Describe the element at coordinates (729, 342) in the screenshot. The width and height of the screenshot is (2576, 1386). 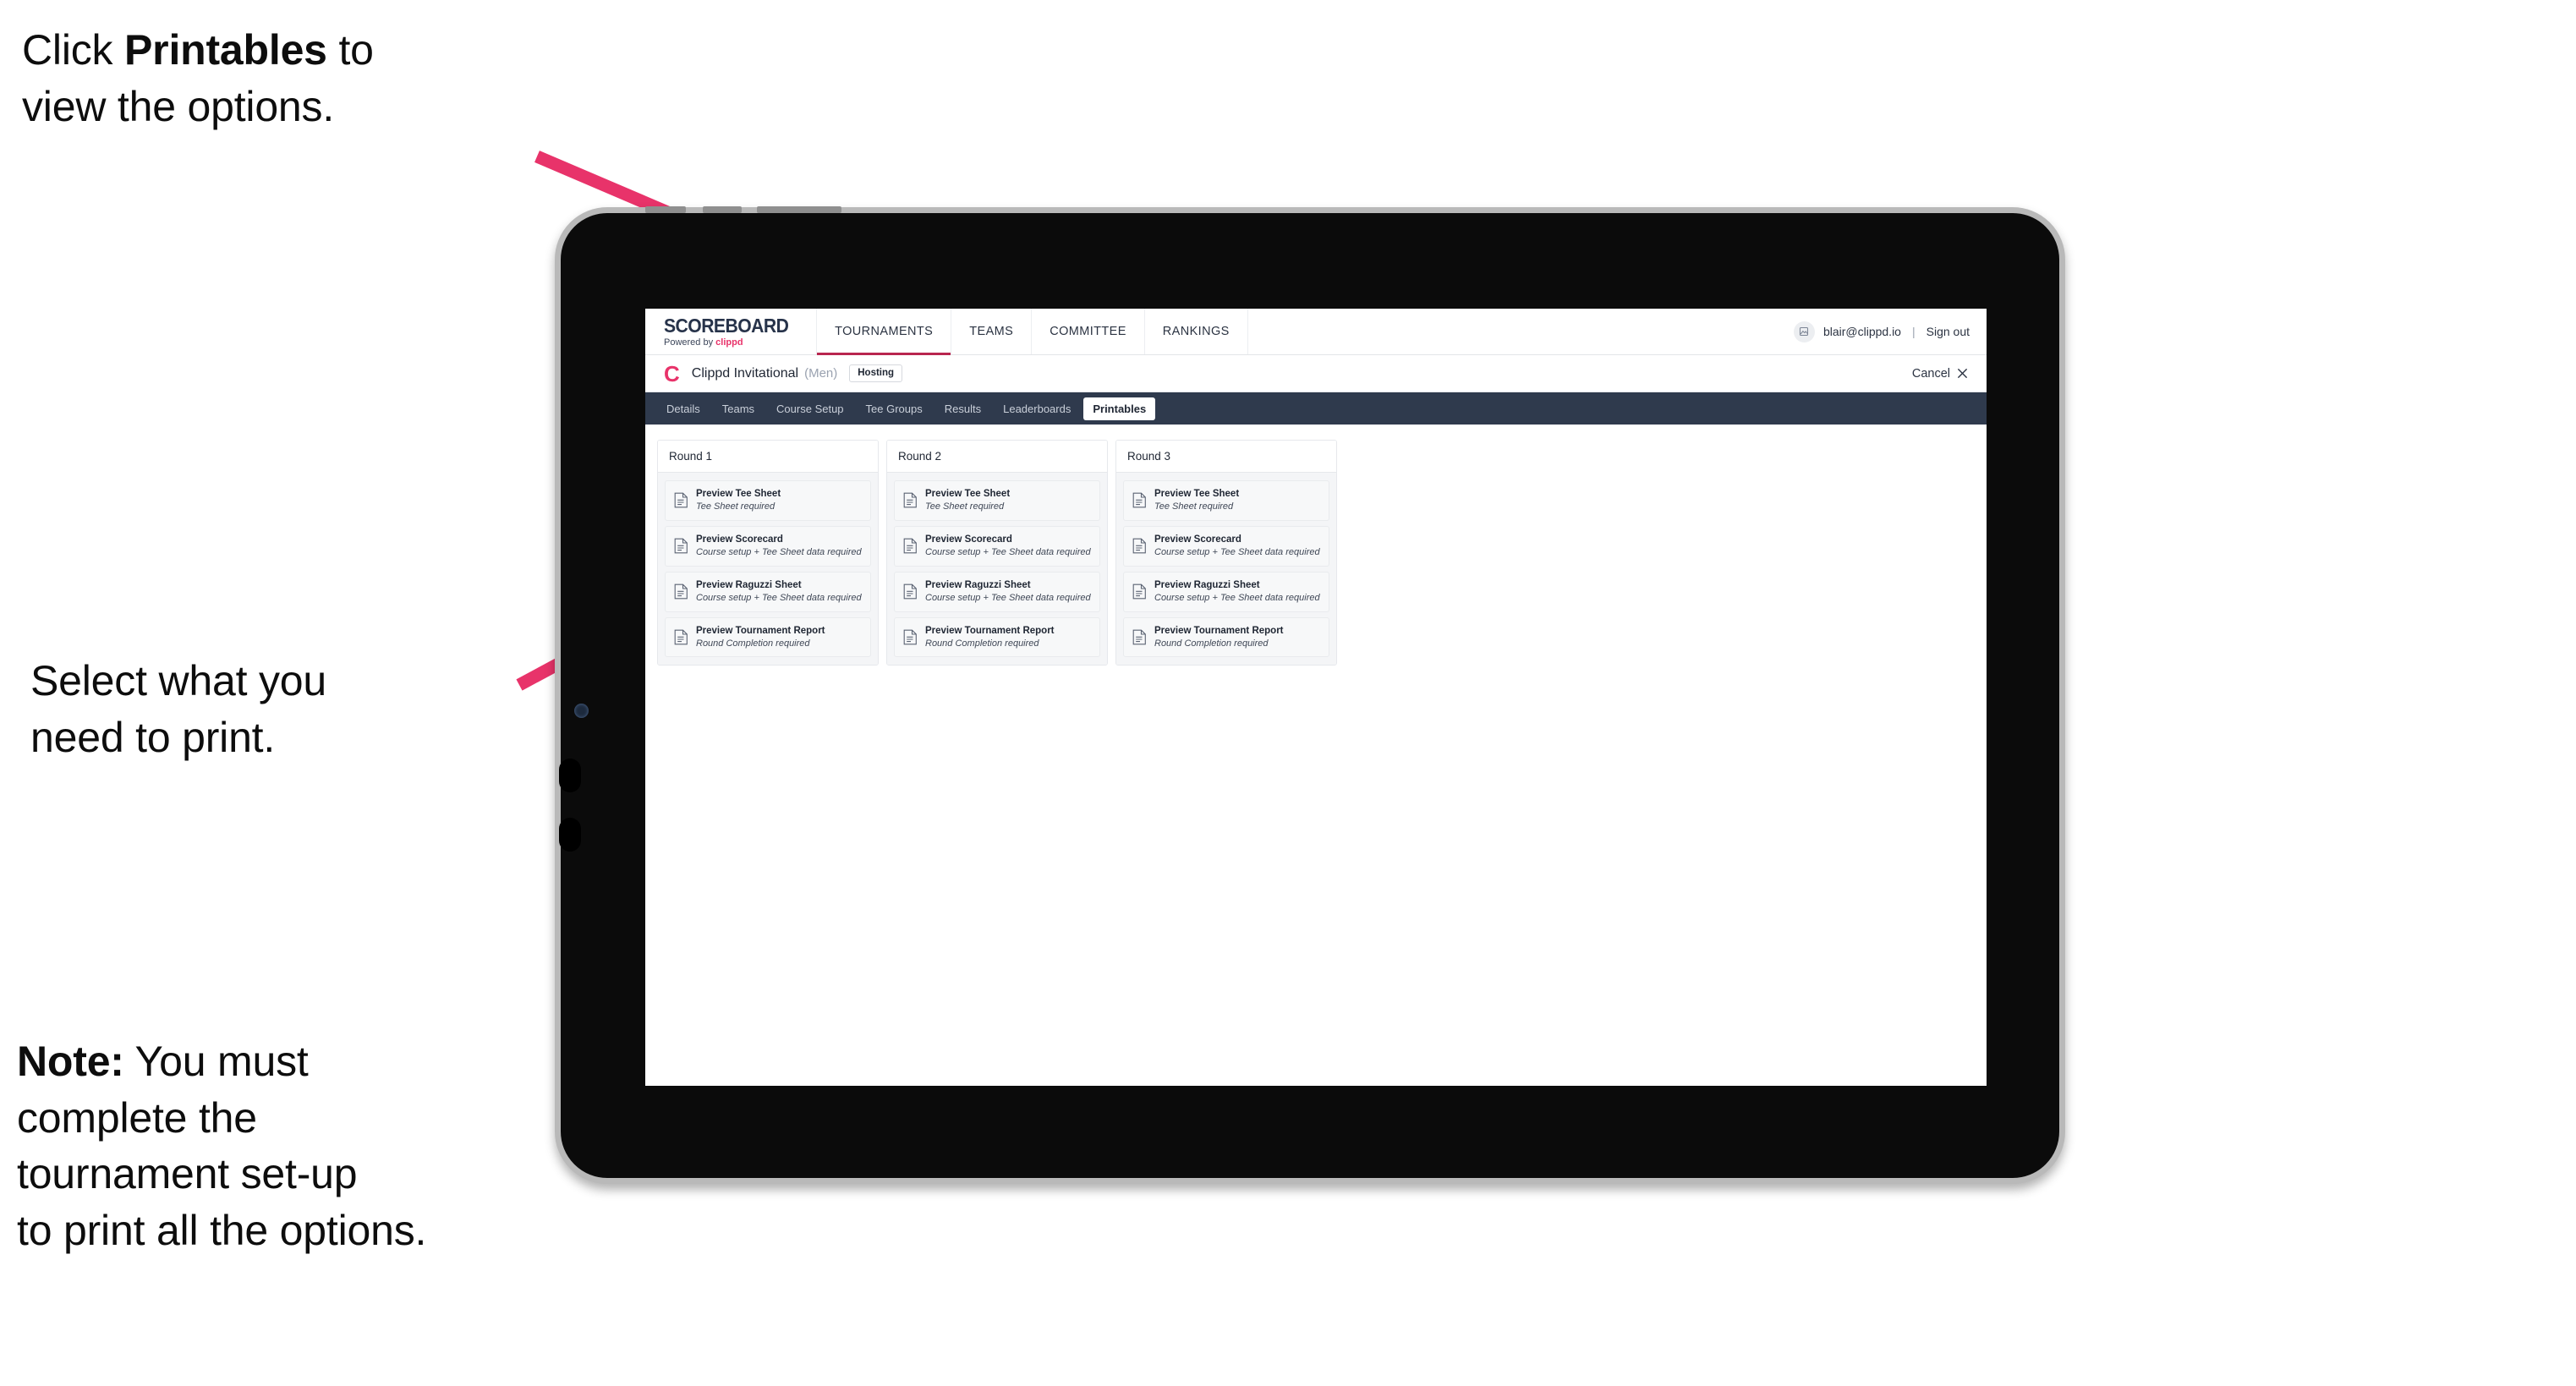
I see `clippd-brand-text: clippd` at that location.